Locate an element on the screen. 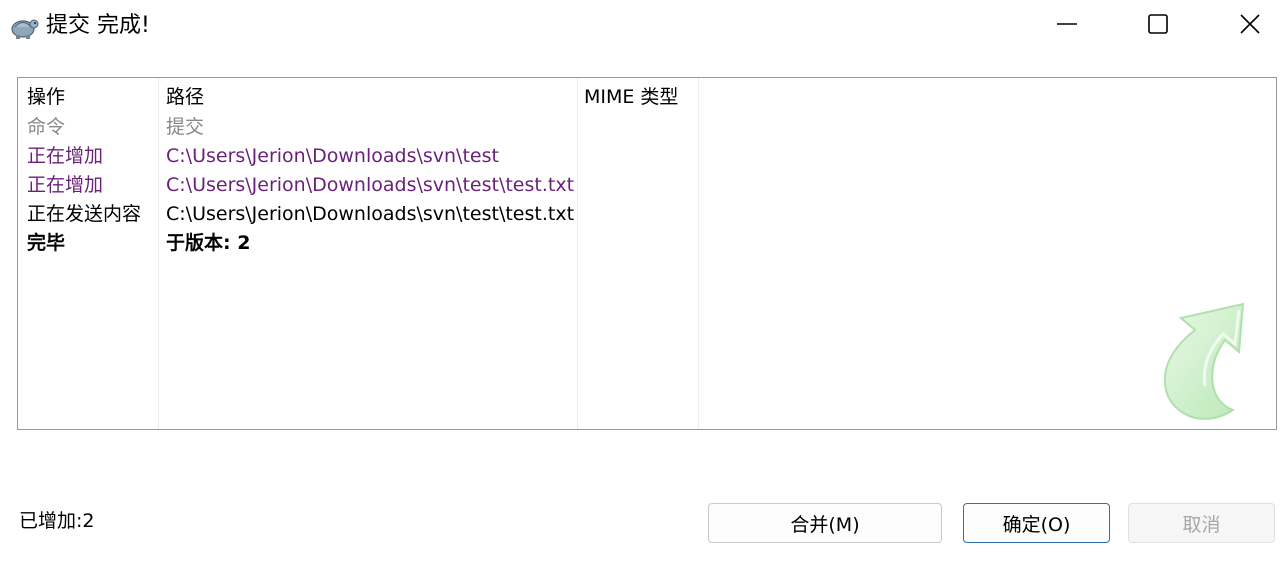 Image resolution: width=1287 pixels, height=561 pixels. minimize-icon is located at coordinates (1067, 26).